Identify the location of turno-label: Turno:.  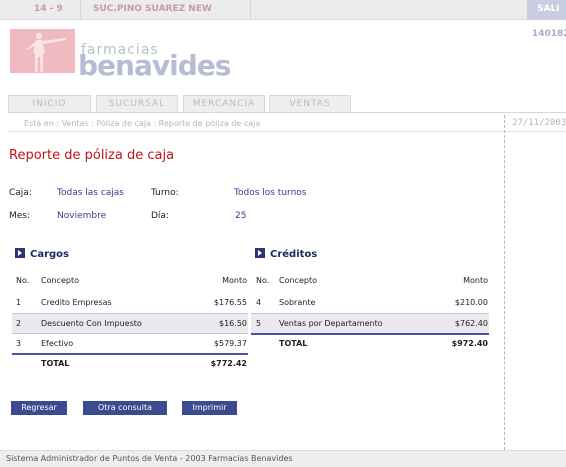
(165, 193).